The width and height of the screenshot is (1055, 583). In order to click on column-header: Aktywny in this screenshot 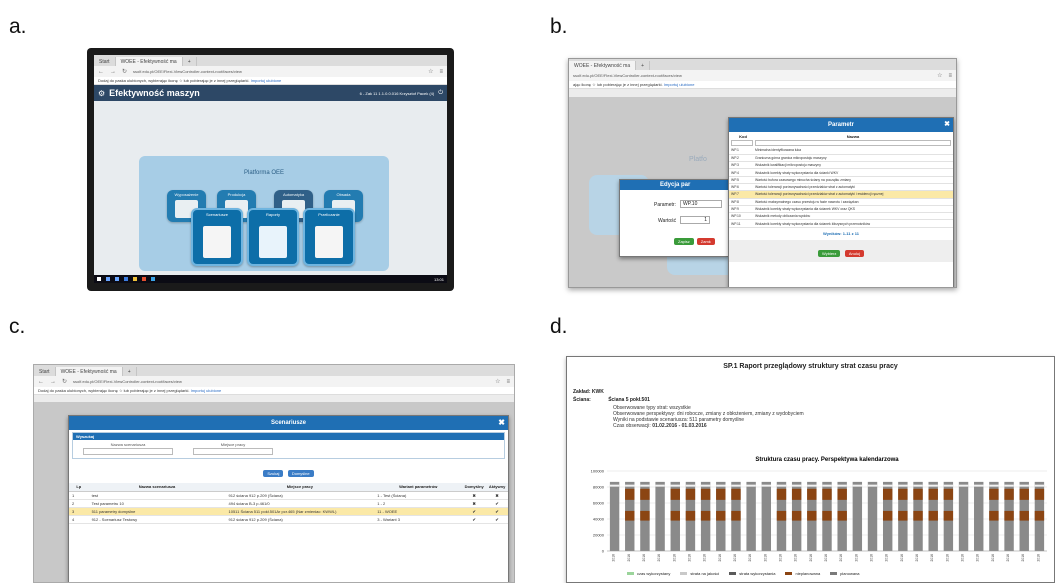, I will do `click(497, 487)`.